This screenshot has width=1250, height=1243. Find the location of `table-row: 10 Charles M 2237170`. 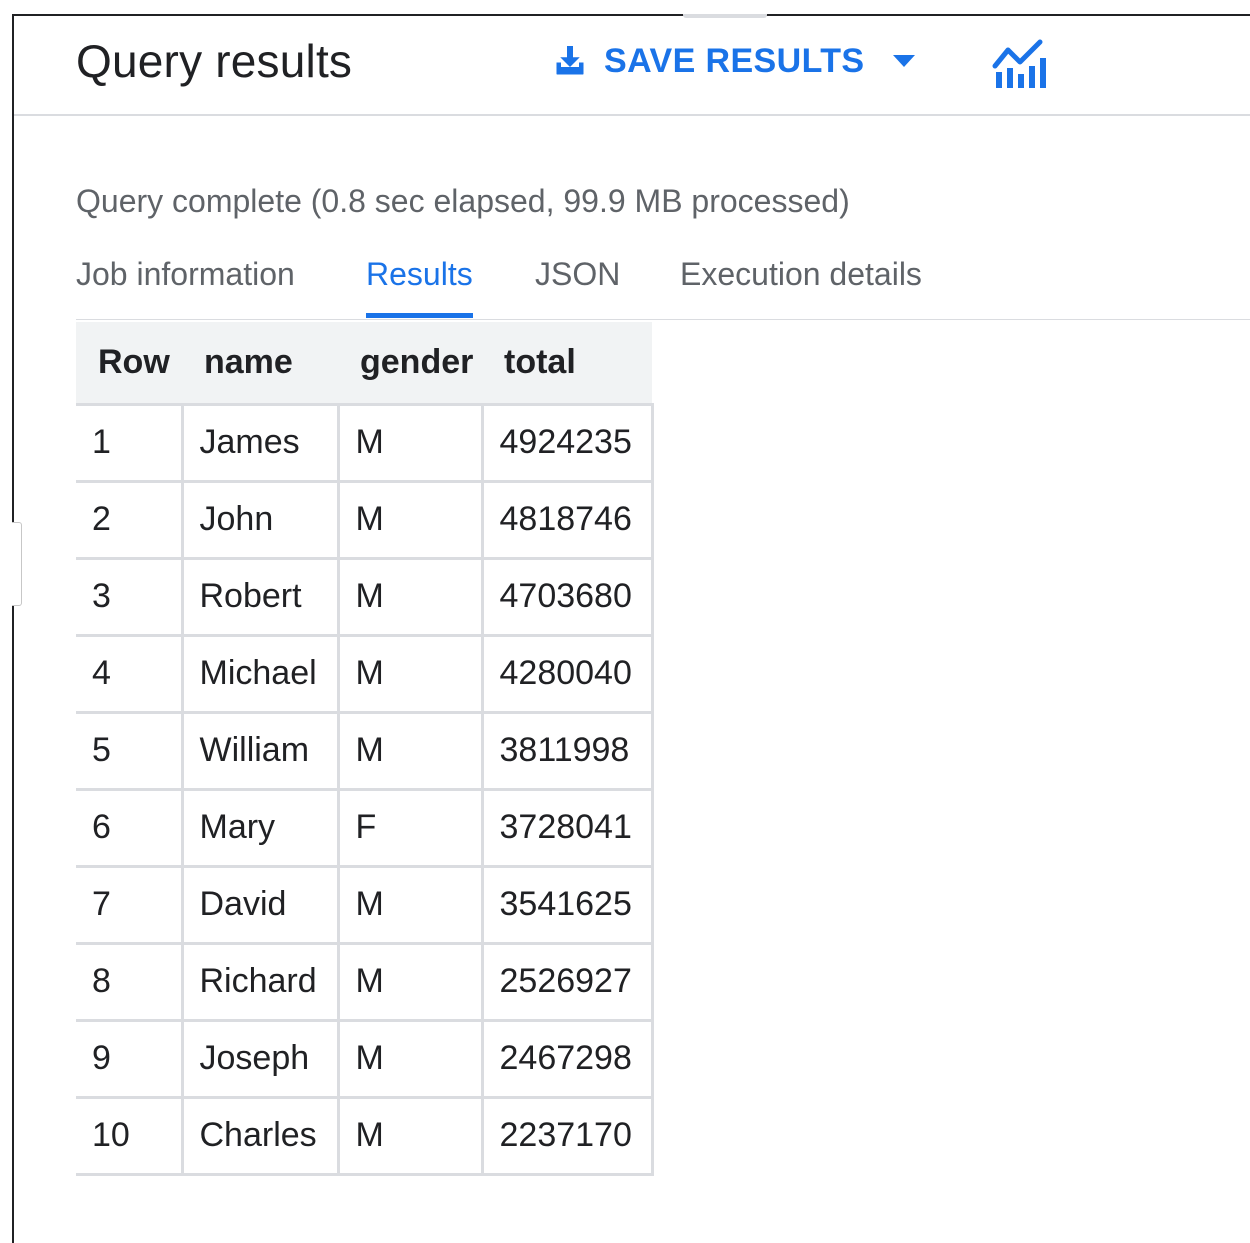

table-row: 10 Charles M 2237170 is located at coordinates (365, 1136).